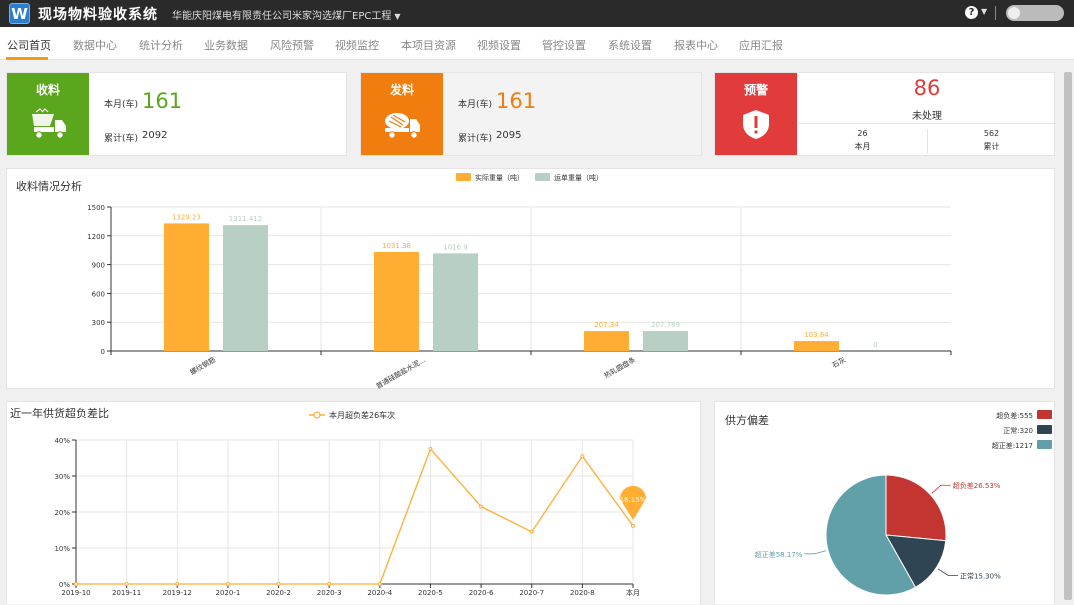 The width and height of the screenshot is (1074, 605). I want to click on dispatch-month-label: 本月(车), so click(475, 105).